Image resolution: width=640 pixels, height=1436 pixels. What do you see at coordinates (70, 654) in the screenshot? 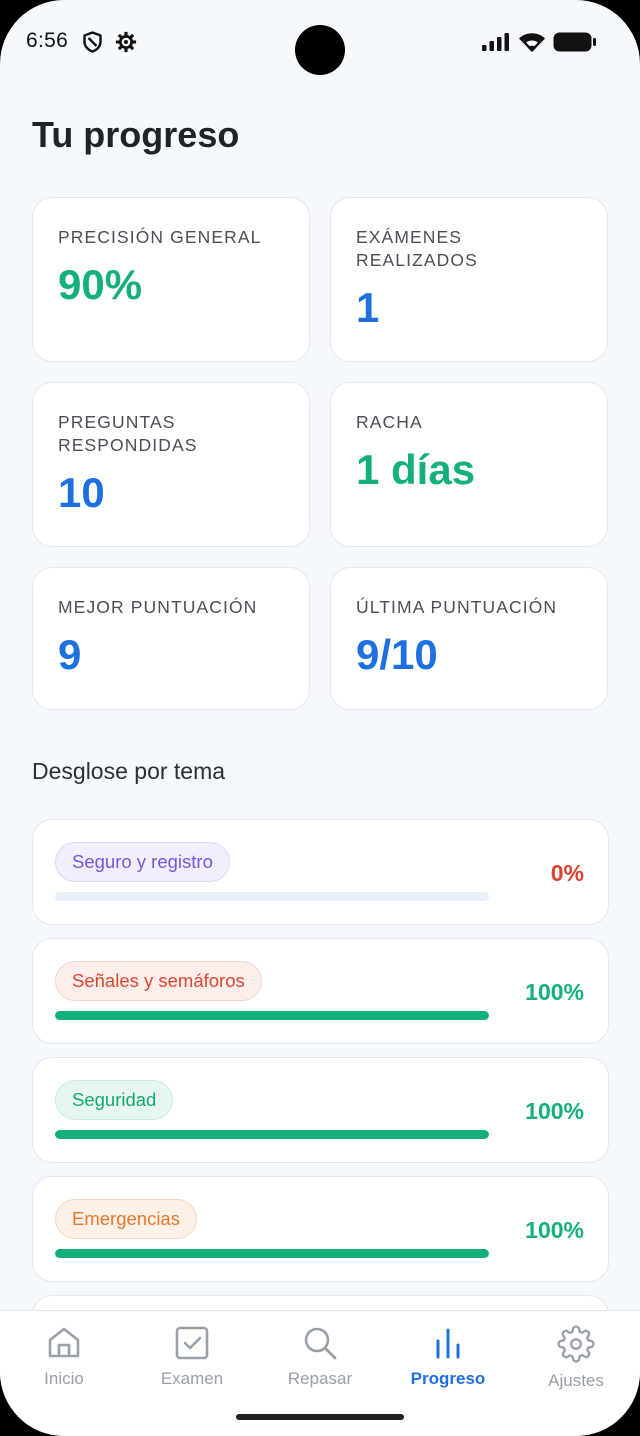
I see `stat-value: 9` at bounding box center [70, 654].